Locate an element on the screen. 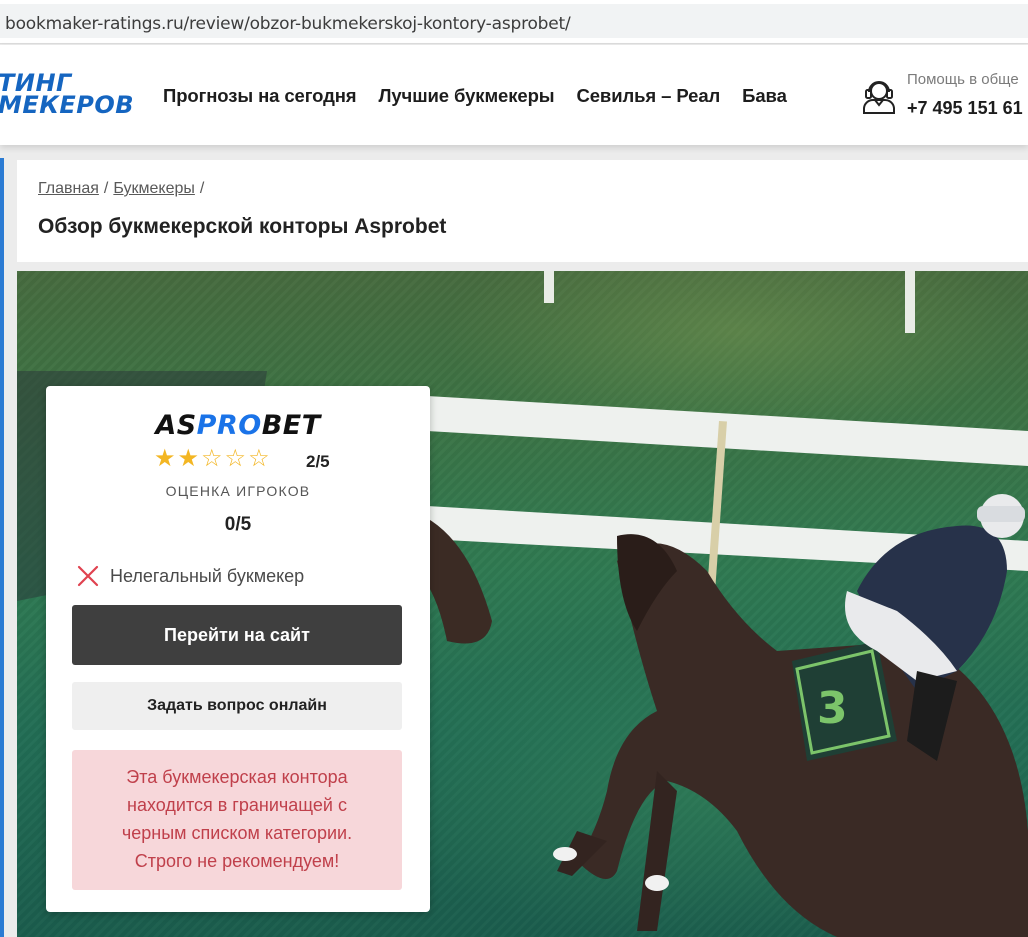 This screenshot has width=1028, height=937. logo-line-2: МЕКЕРОВ is located at coordinates (67, 105).